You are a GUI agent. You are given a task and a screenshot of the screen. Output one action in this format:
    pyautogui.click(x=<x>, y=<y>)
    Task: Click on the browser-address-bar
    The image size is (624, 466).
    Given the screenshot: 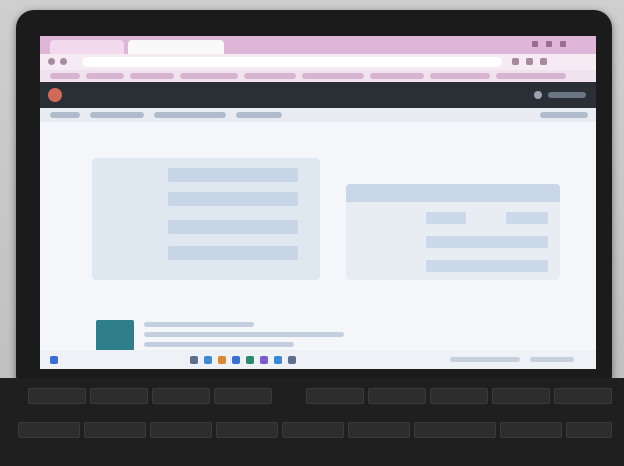 What is the action you would take?
    pyautogui.click(x=318, y=62)
    